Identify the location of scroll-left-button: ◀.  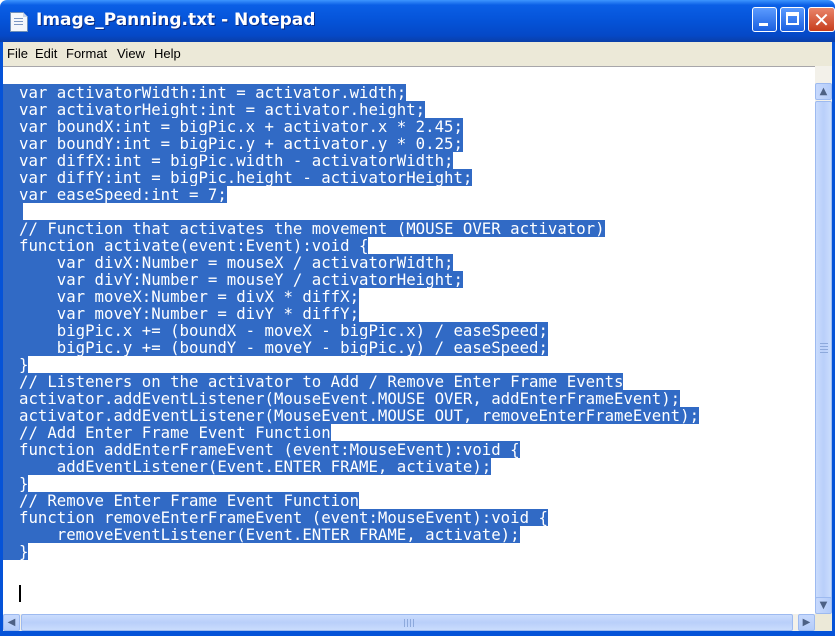
(11, 622).